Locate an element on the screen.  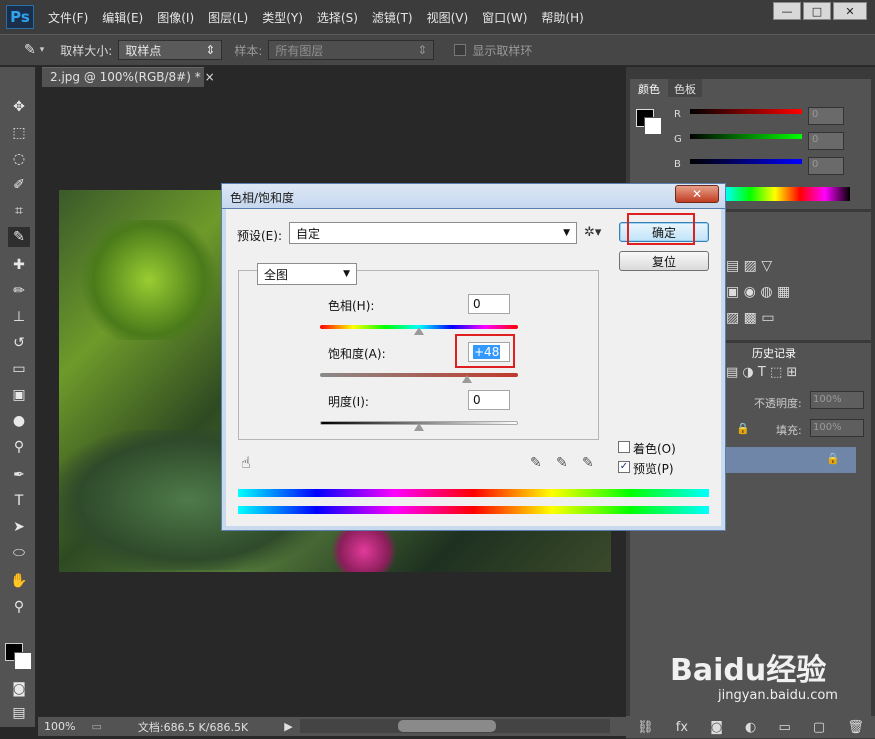
blur-tool-icon: ● is located at coordinates (19, 421).